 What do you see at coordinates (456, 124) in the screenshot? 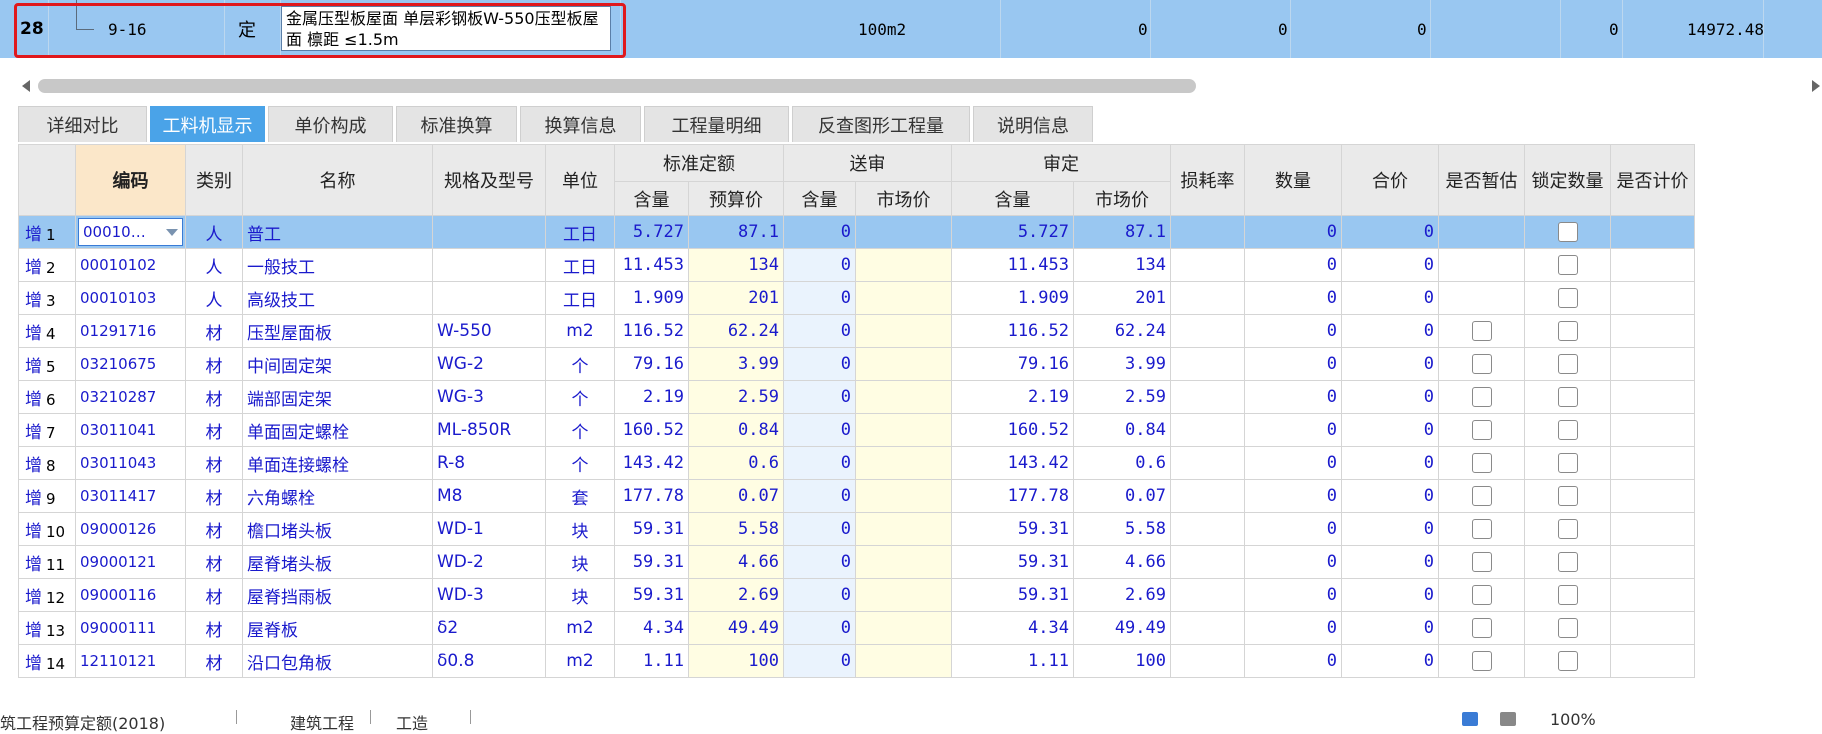
I see `tab-standard-conversion: 标准换算` at bounding box center [456, 124].